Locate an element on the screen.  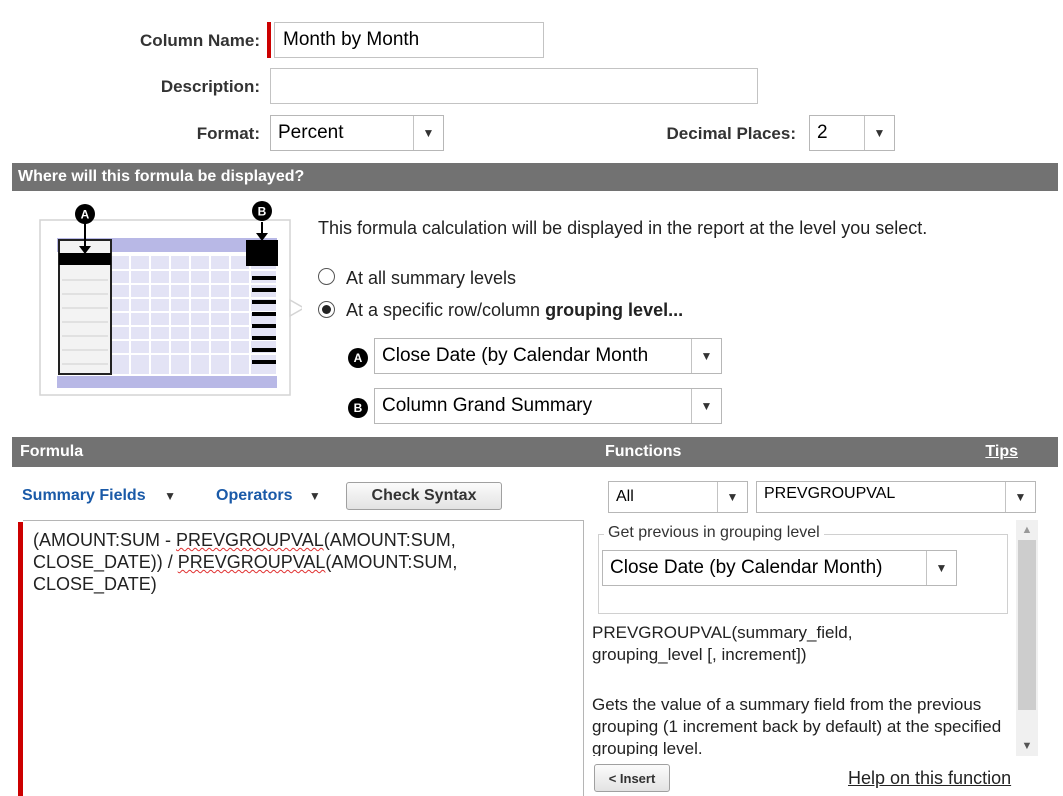
grouping-level-diagram: A B is located at coordinates (169, 300).